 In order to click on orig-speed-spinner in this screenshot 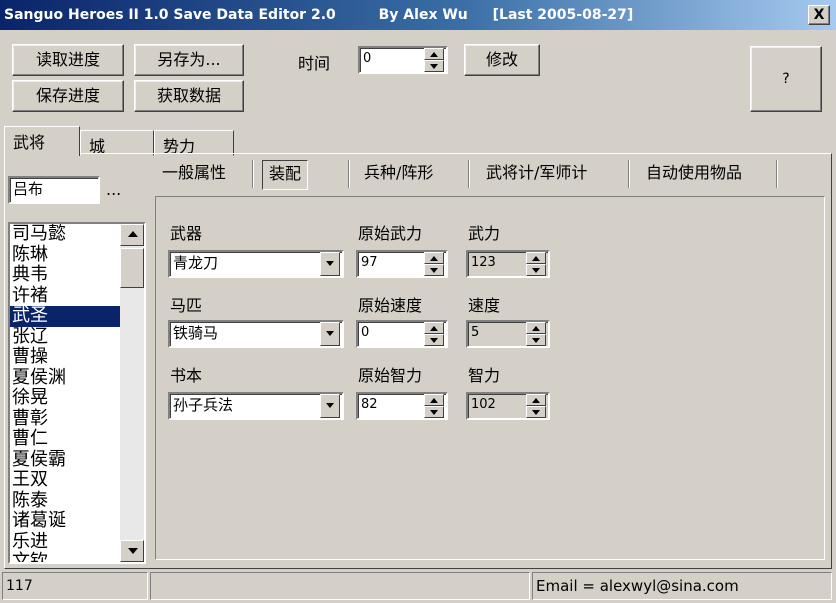, I will do `click(434, 334)`.